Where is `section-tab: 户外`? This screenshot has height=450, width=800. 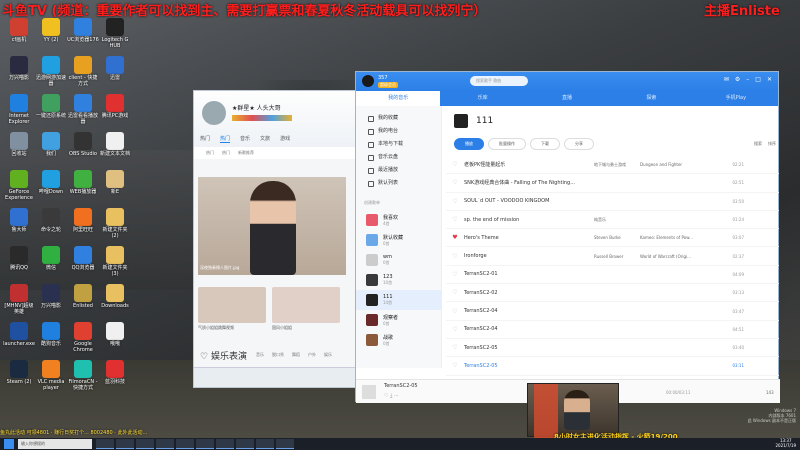 section-tab: 户外 is located at coordinates (312, 355).